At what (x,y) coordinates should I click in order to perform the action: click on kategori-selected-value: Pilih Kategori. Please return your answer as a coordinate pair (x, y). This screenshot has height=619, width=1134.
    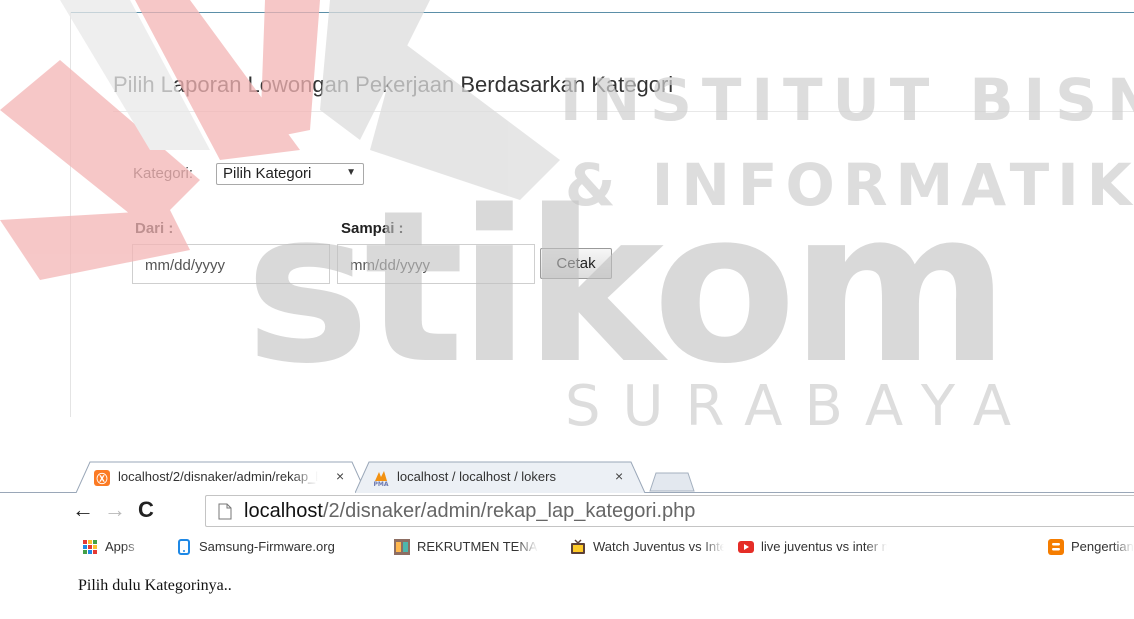
    Looking at the image, I should click on (267, 173).